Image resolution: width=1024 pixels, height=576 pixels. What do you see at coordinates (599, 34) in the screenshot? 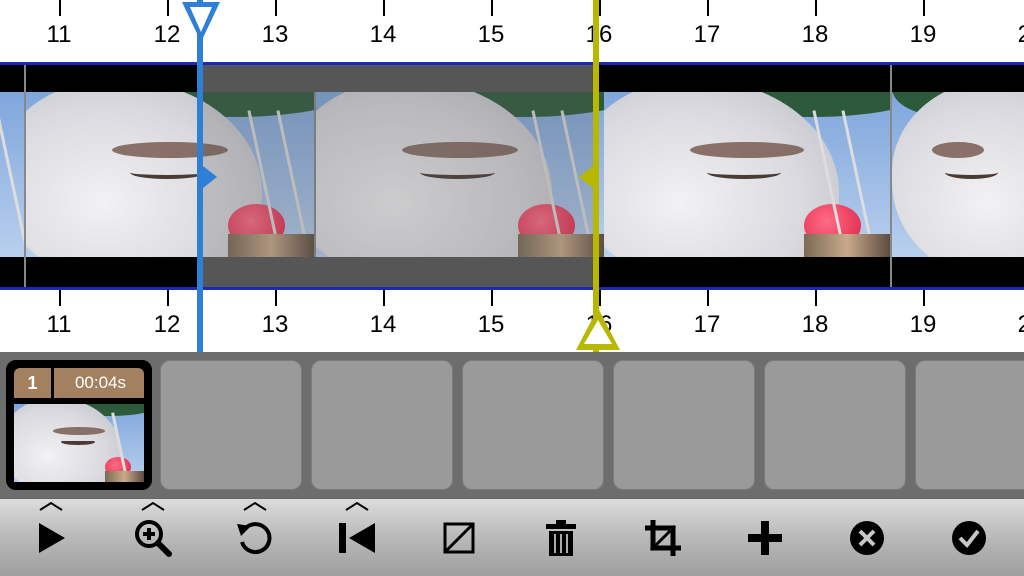
I see `ruler-label: 16` at bounding box center [599, 34].